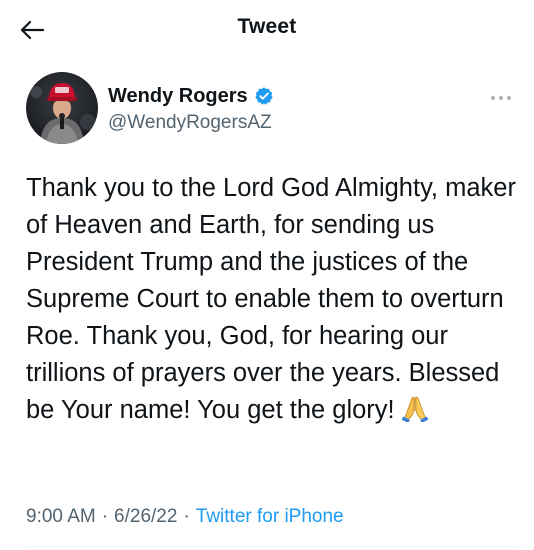 The width and height of the screenshot is (534, 550). I want to click on display-name: Wendy Rogers, so click(178, 96).